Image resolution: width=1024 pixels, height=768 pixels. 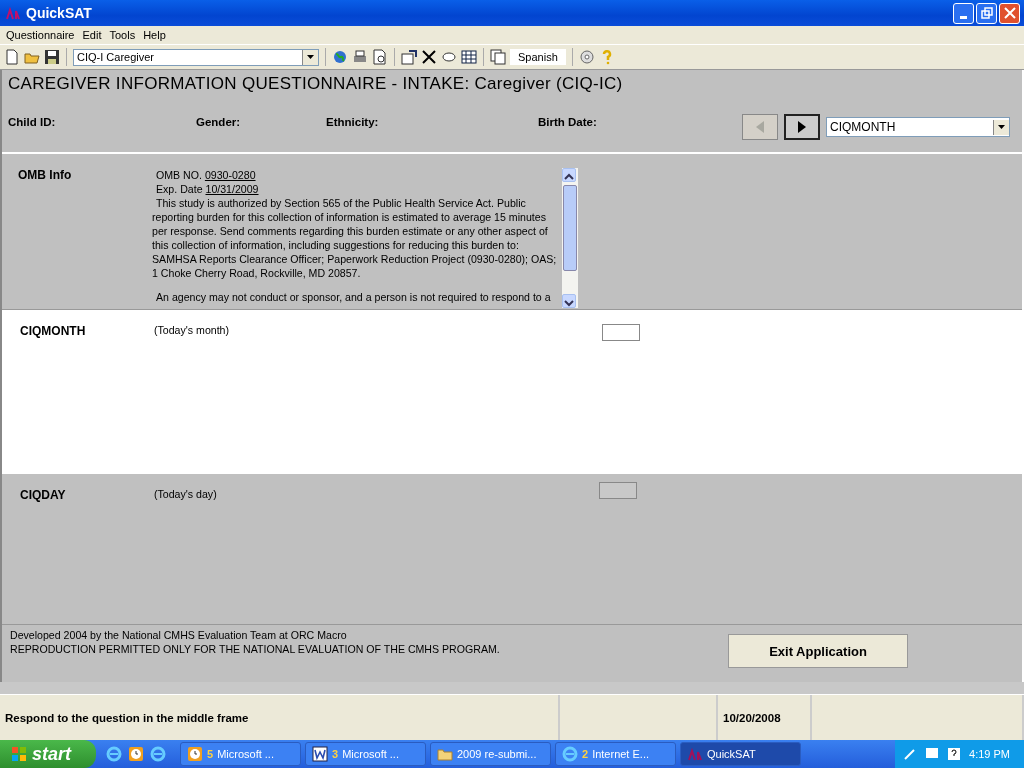 What do you see at coordinates (568, 122) in the screenshot?
I see `field-label: Birth Date:` at bounding box center [568, 122].